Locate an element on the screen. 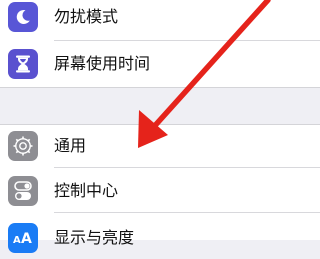 The height and width of the screenshot is (259, 320). settings-row-do-not-disturb: 勿扰模式 is located at coordinates (160, 19).